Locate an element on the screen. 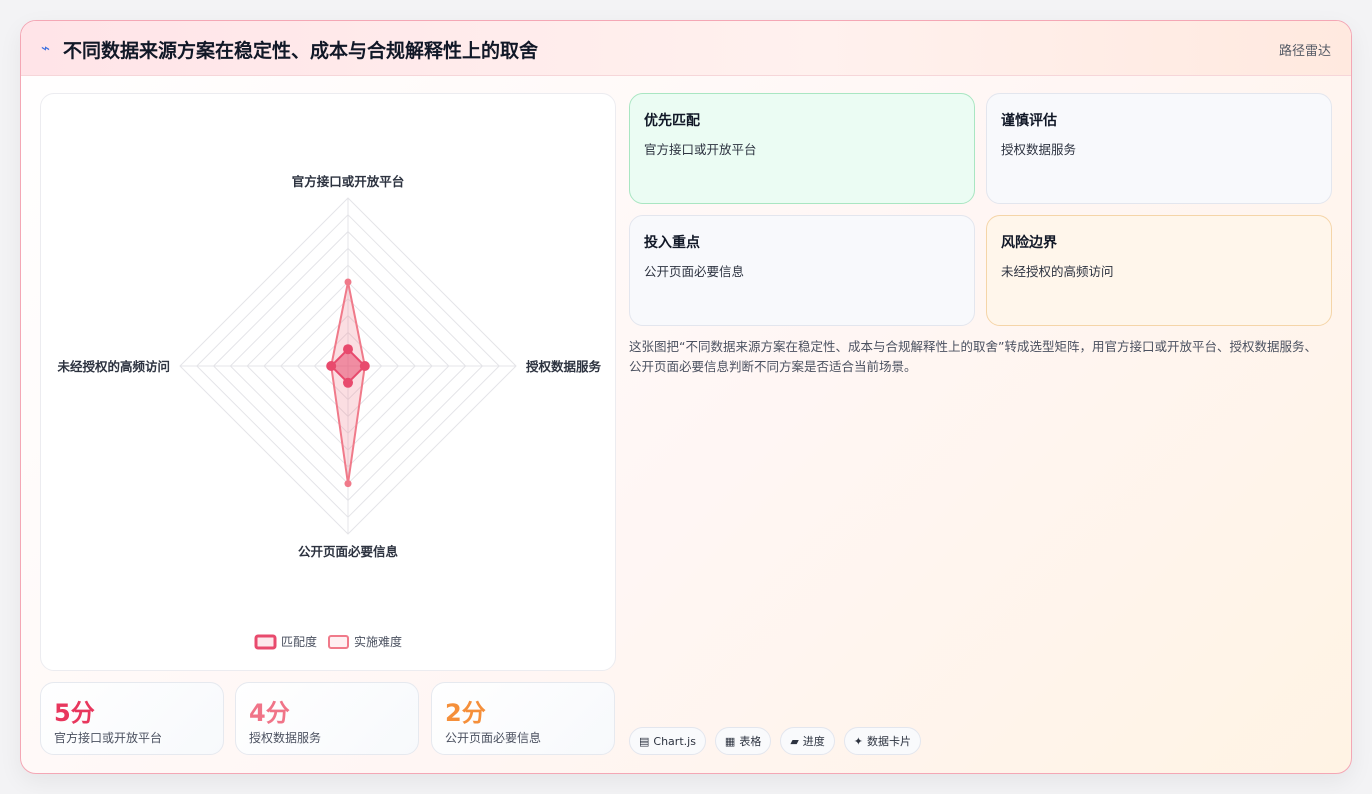  tile-priority-match: 优先匹配 官方接口或开放平台 is located at coordinates (802, 148).